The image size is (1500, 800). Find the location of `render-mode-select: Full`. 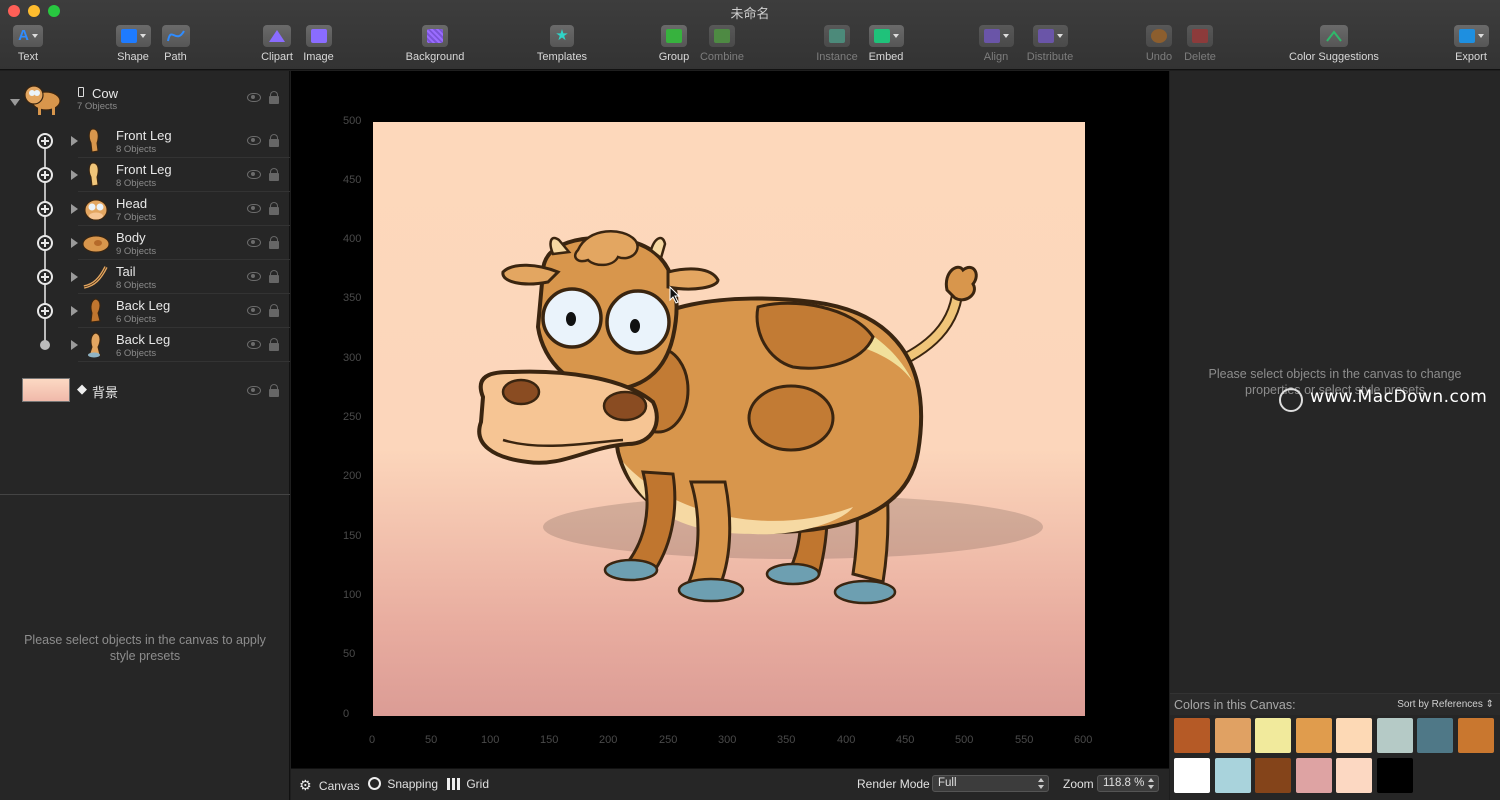

render-mode-select: Full is located at coordinates (990, 783).